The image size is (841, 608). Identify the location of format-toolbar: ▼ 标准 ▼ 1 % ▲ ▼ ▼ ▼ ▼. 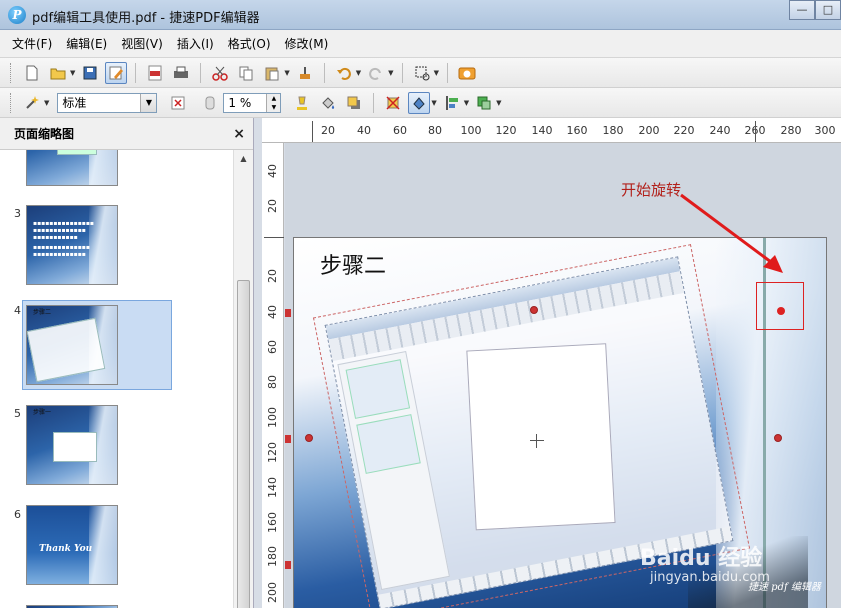
(420, 103).